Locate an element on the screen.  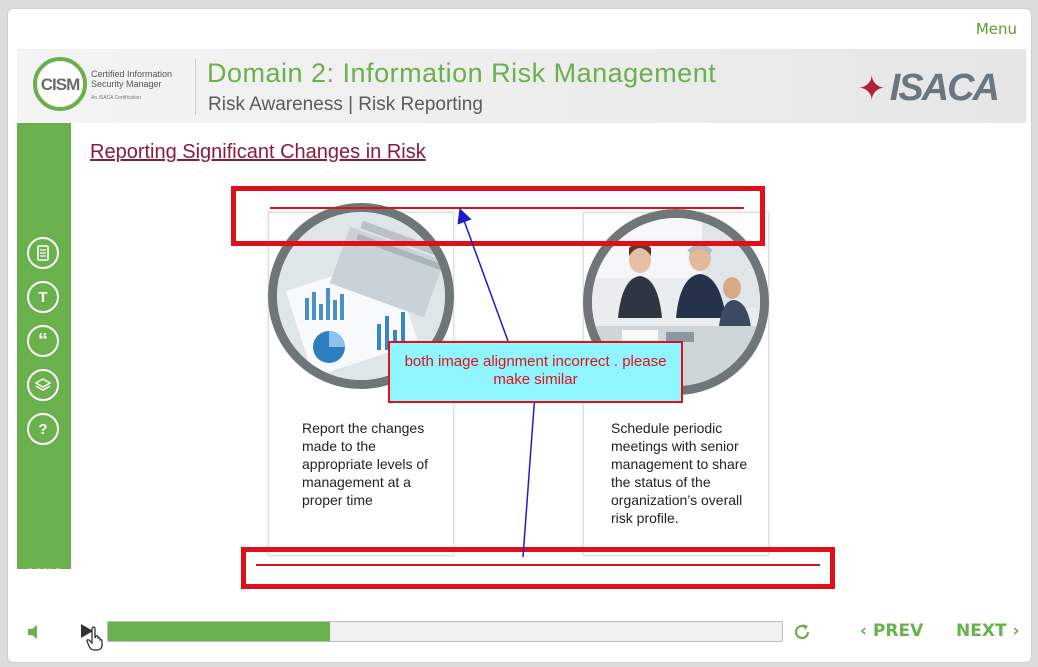
next-button: NEXT › is located at coordinates (987, 631).